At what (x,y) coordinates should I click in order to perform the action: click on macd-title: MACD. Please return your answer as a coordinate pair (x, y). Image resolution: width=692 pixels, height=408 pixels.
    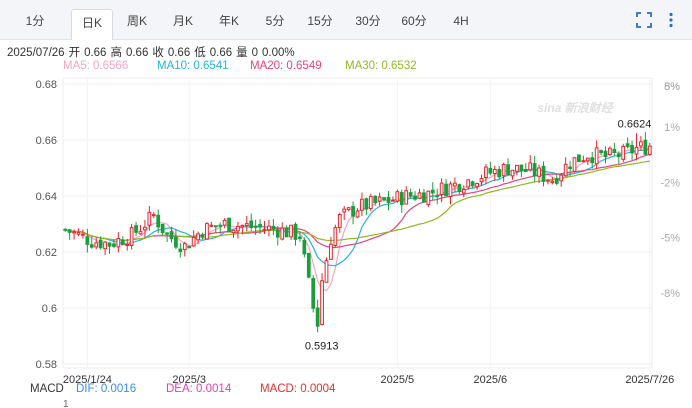
    Looking at the image, I should click on (47, 389).